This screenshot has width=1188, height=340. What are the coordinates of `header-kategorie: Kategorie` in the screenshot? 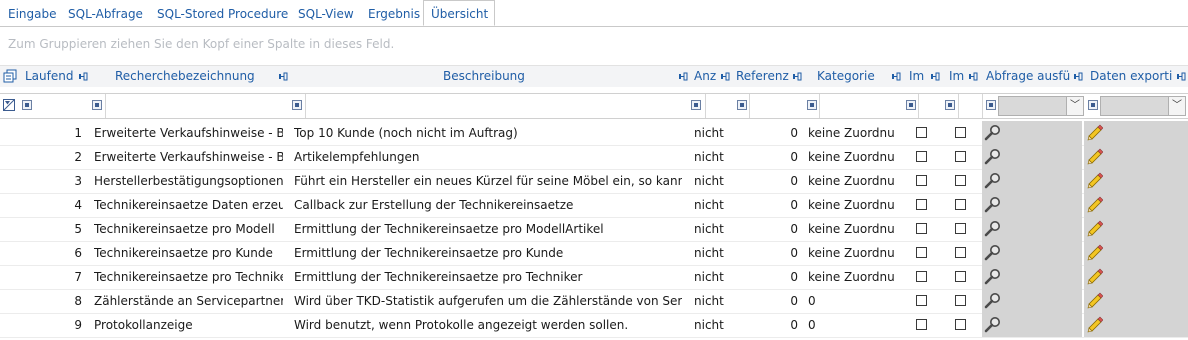 It's located at (848, 76).